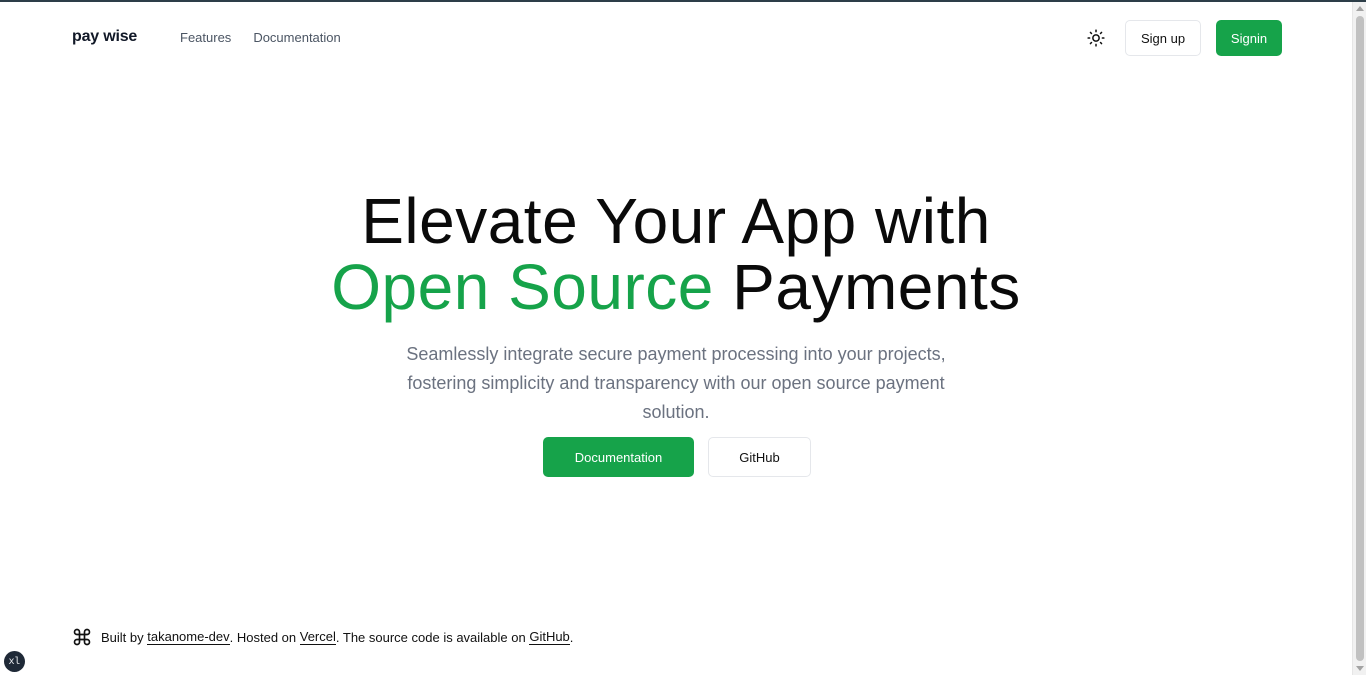  What do you see at coordinates (676, 221) in the screenshot?
I see `hero-title-line1: Elevate Your App with` at bounding box center [676, 221].